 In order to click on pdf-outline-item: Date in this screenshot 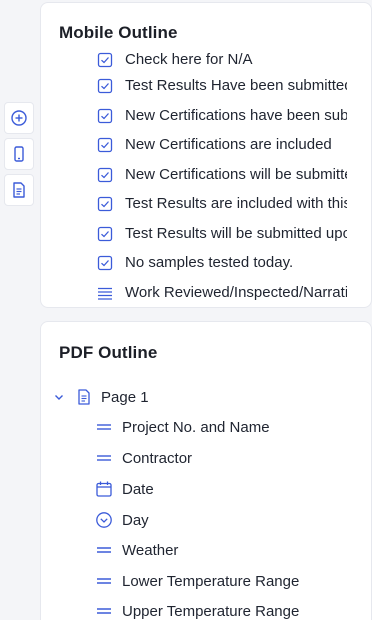, I will do `click(124, 489)`.